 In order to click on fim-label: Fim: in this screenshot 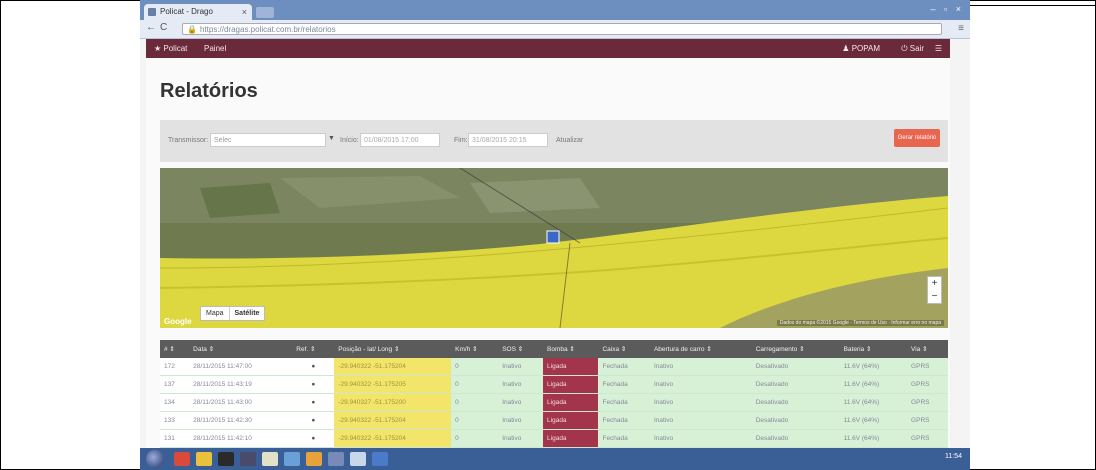, I will do `click(461, 140)`.